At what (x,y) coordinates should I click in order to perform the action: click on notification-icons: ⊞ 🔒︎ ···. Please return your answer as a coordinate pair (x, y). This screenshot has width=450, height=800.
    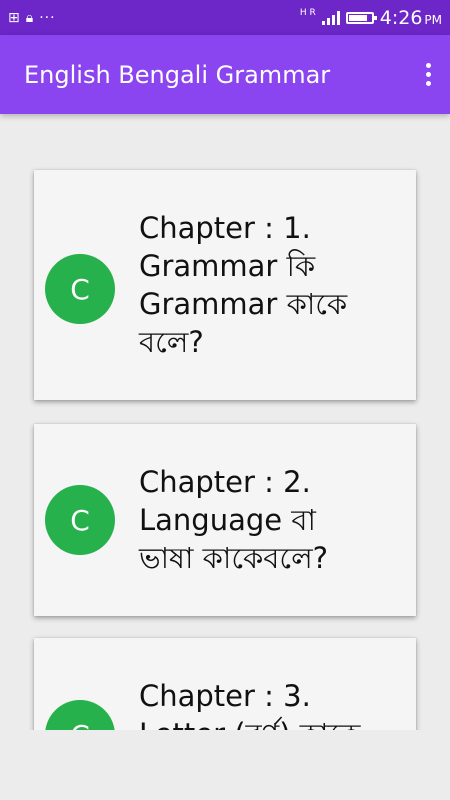
    Looking at the image, I should click on (32, 18).